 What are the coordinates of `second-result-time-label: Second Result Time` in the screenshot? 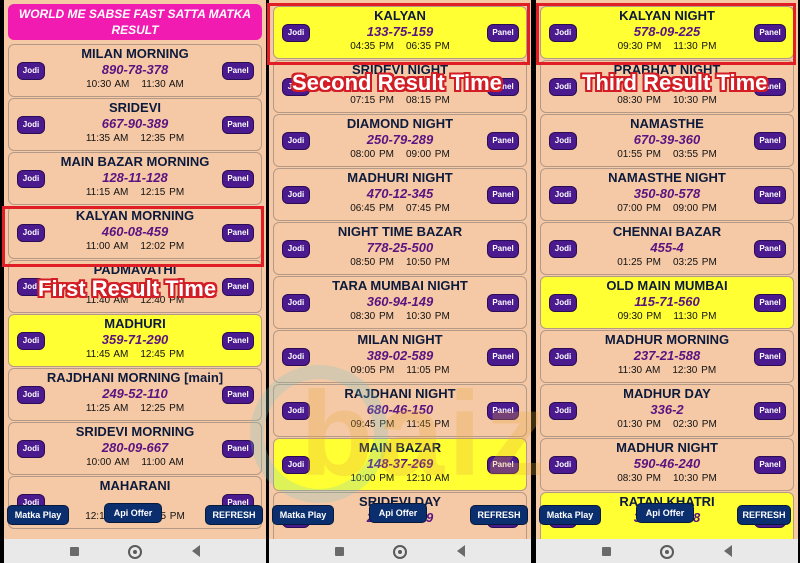 It's located at (397, 82).